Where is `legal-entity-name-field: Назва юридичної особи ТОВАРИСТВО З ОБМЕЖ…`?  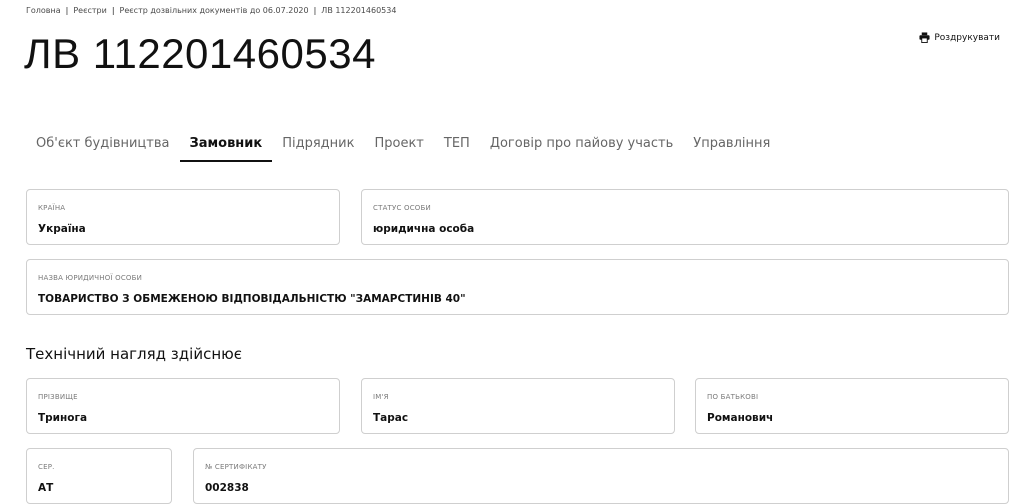
legal-entity-name-field: Назва юридичної особи ТОВАРИСТВО З ОБМЕЖ… is located at coordinates (517, 287).